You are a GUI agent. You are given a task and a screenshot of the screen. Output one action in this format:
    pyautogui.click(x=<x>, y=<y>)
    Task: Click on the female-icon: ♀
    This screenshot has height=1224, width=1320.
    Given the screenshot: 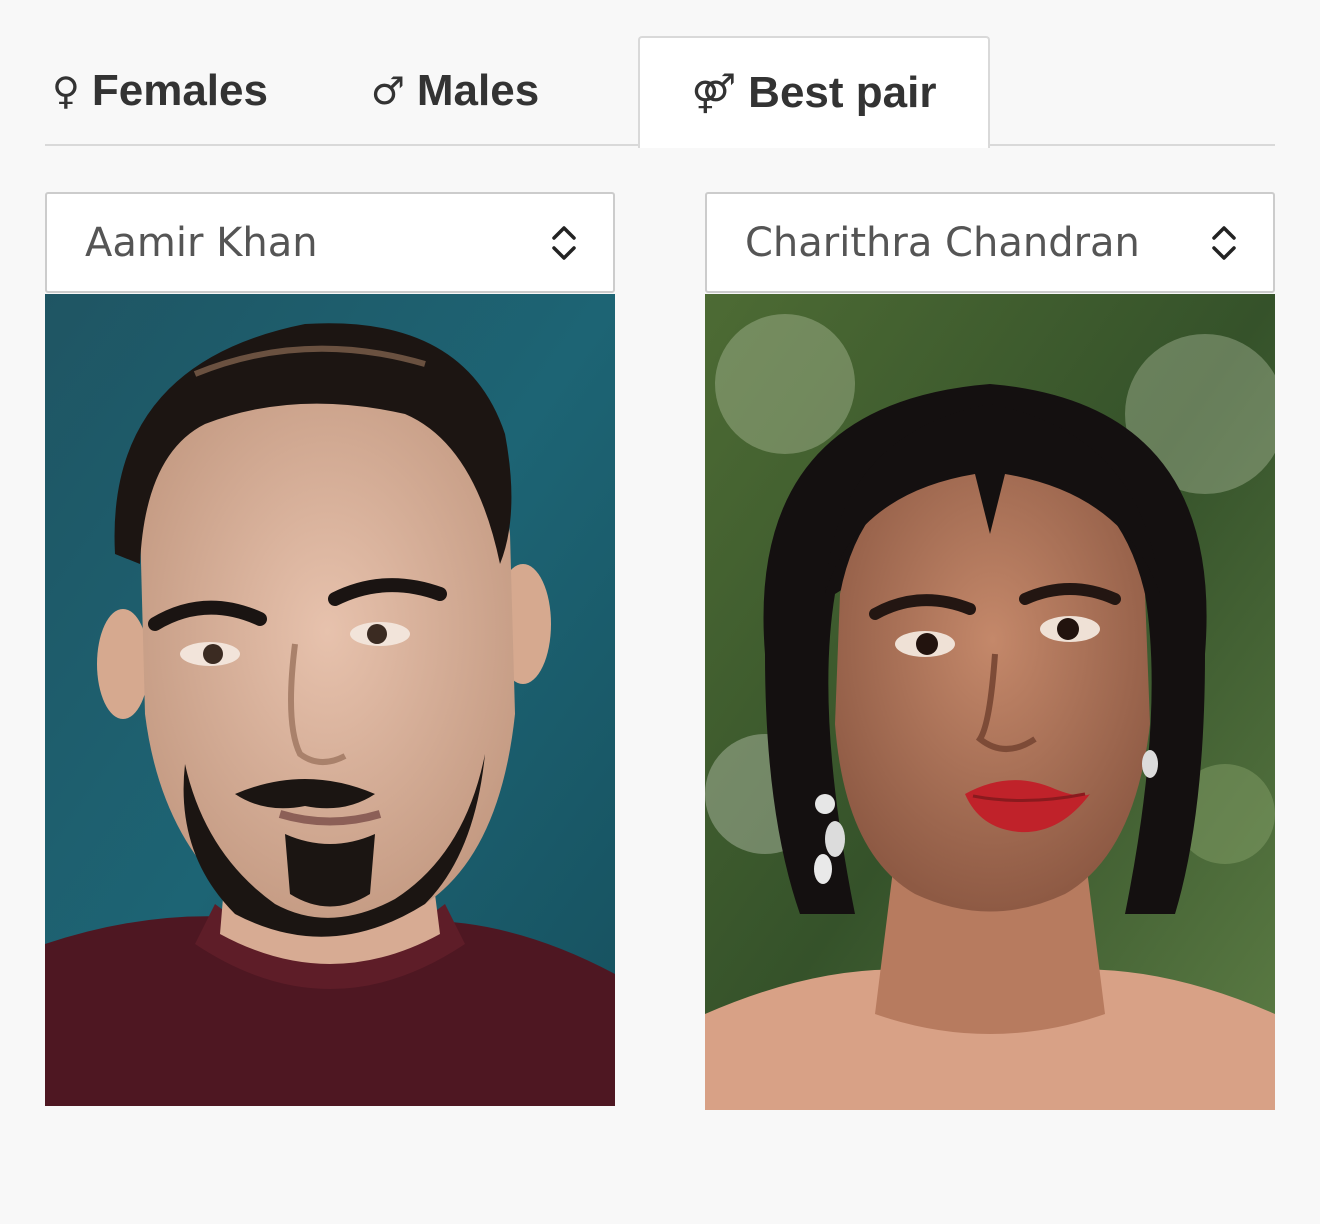 What is the action you would take?
    pyautogui.click(x=66, y=91)
    